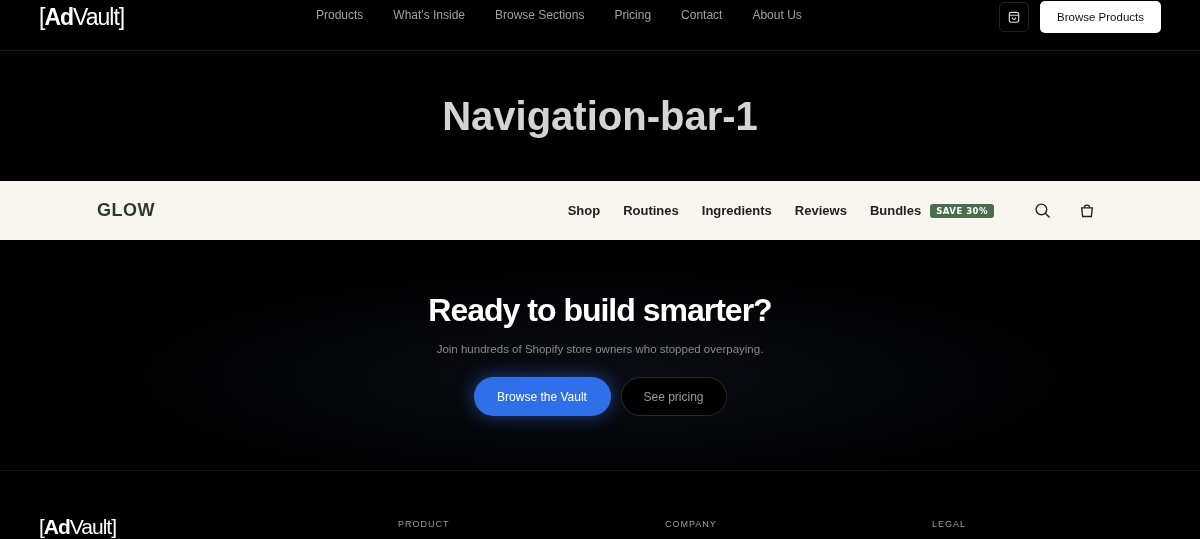 The image size is (1200, 539). What do you see at coordinates (600, 310) in the screenshot?
I see `cta-heading: Ready to build smarter?` at bounding box center [600, 310].